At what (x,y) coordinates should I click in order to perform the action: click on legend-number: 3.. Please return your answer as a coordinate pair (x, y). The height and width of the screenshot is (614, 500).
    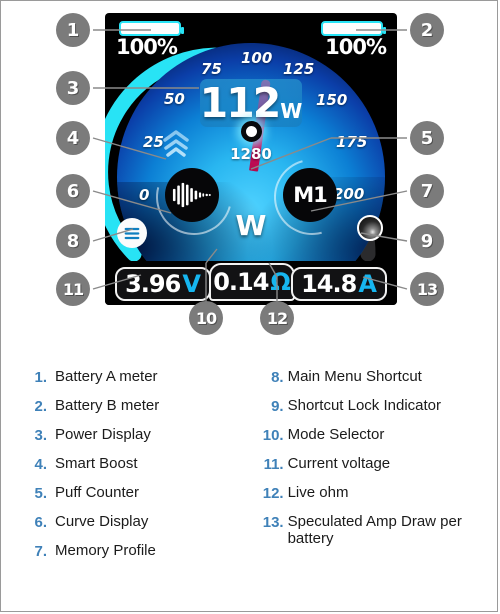
    Looking at the image, I should click on (40, 435).